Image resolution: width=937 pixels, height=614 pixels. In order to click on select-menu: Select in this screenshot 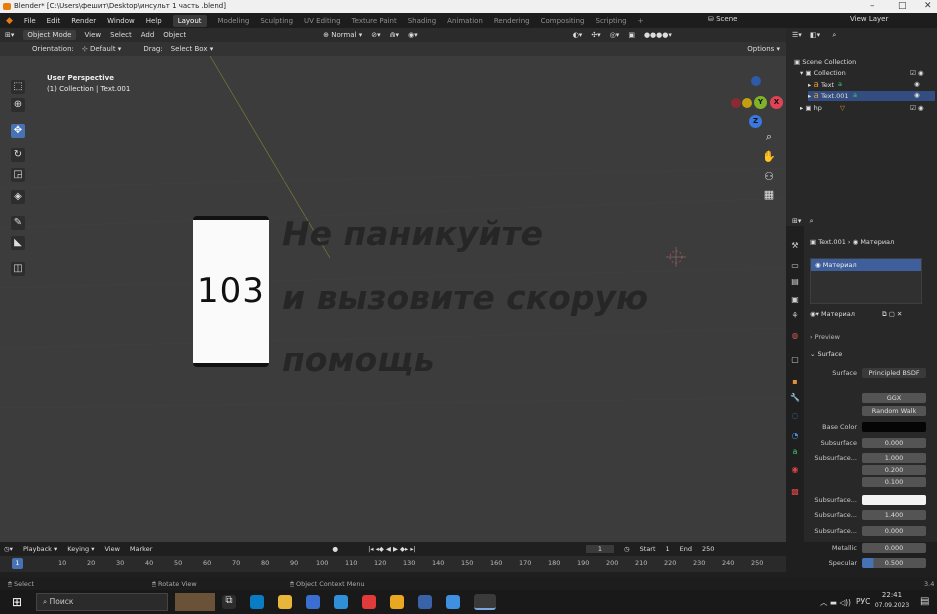, I will do `click(121, 35)`.